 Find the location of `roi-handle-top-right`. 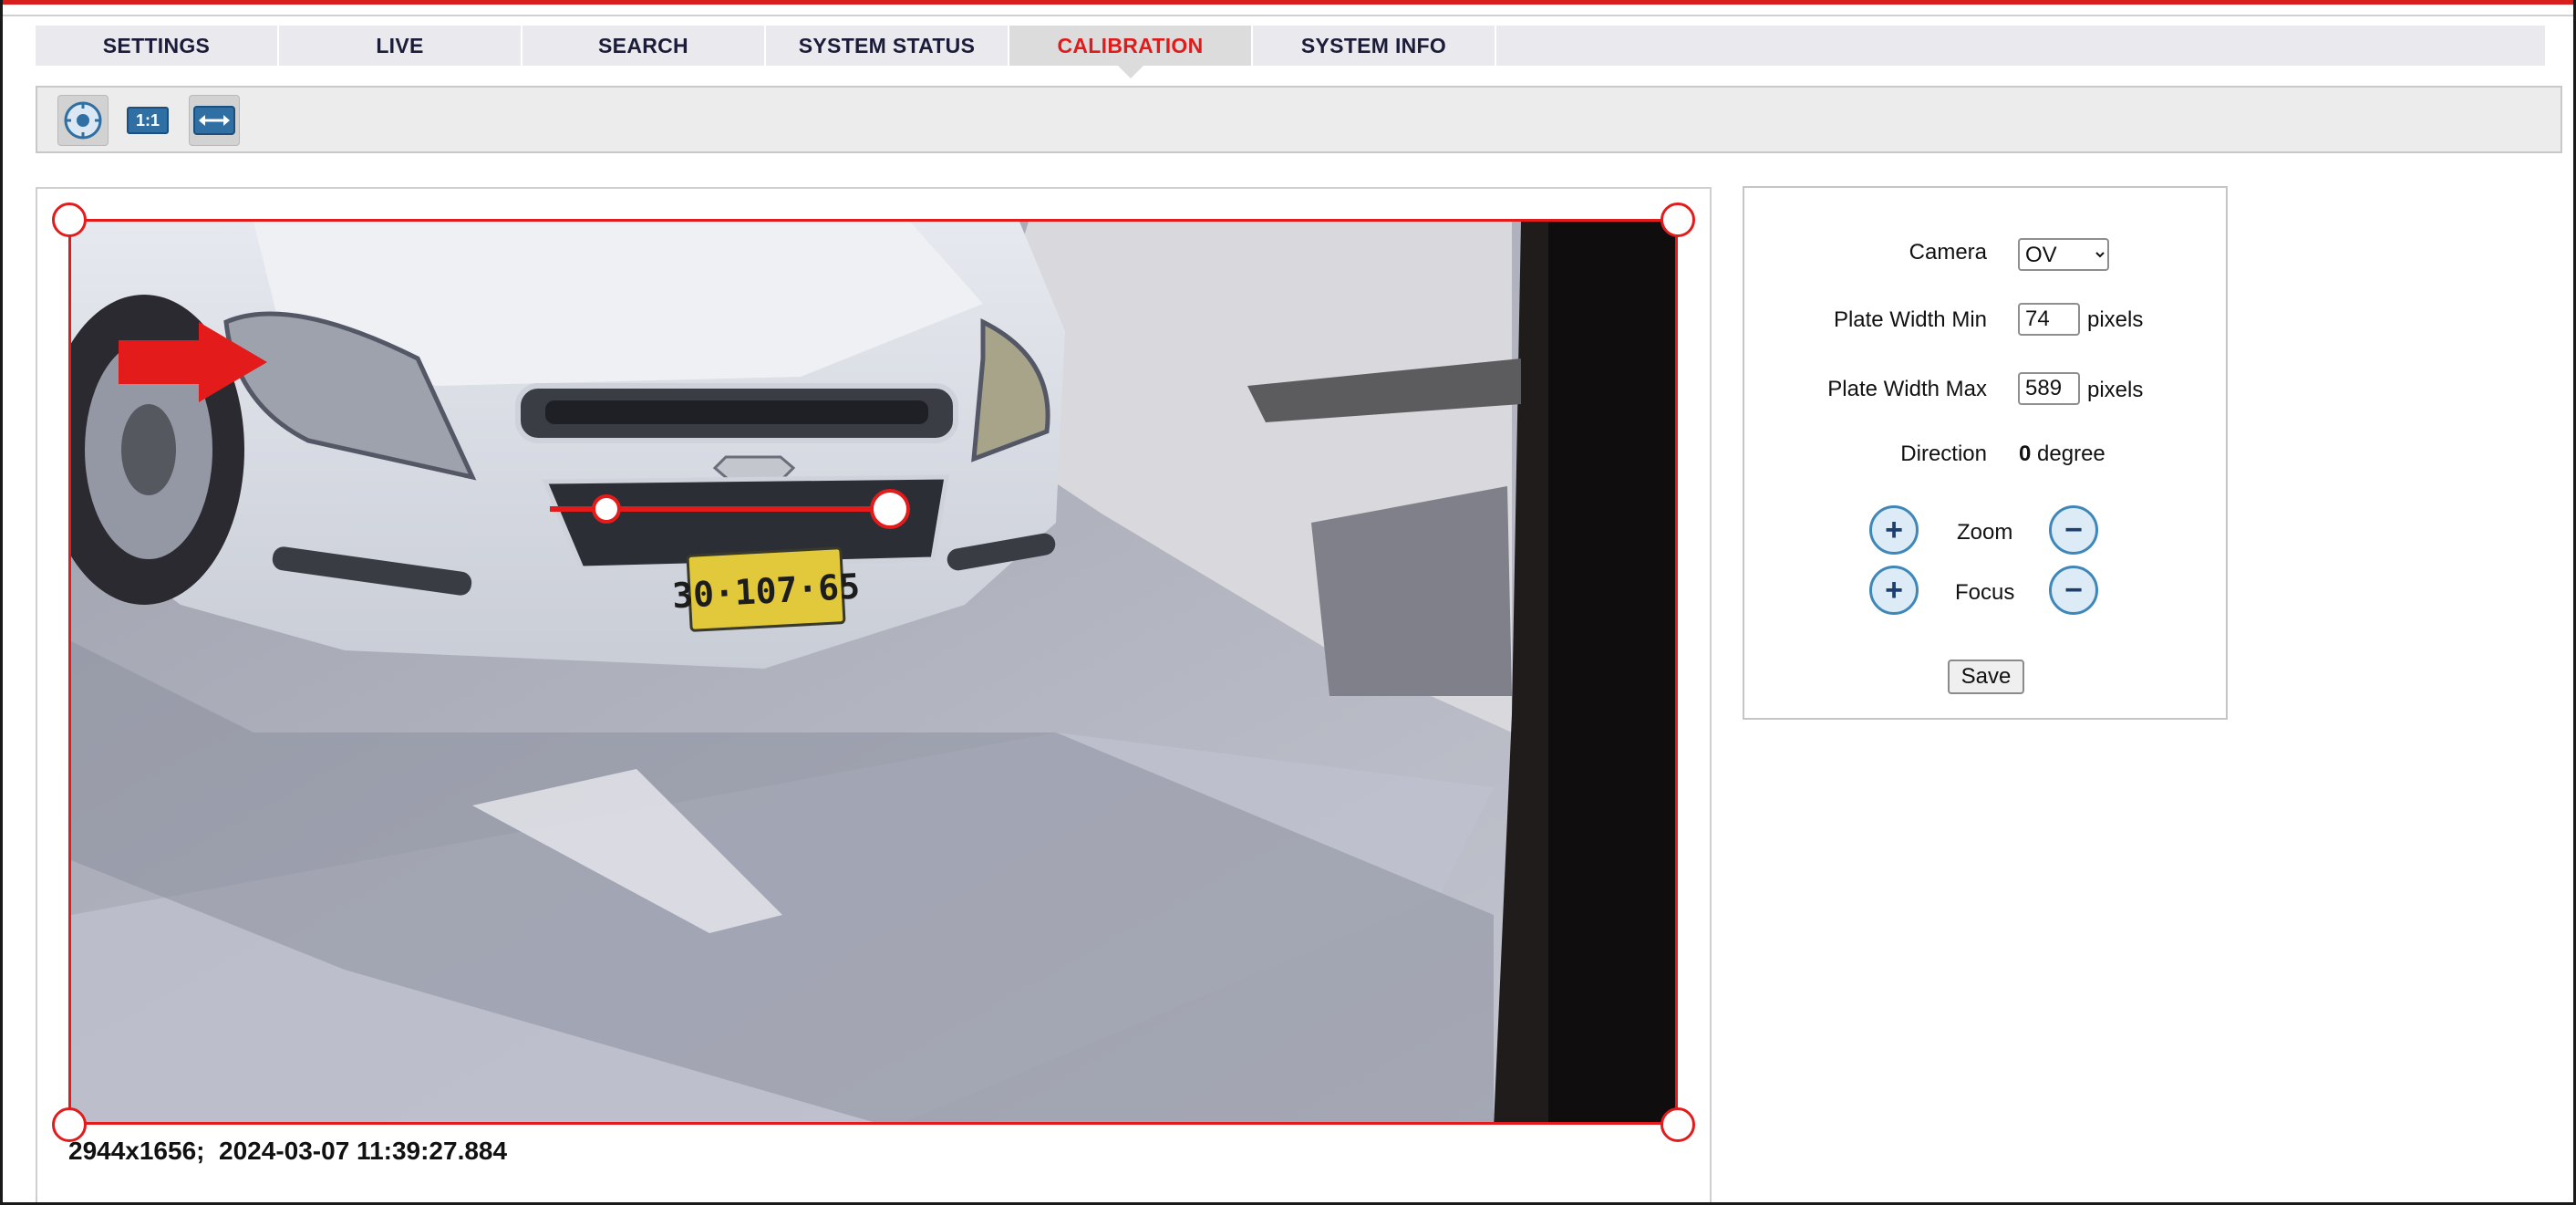

roi-handle-top-right is located at coordinates (1677, 220).